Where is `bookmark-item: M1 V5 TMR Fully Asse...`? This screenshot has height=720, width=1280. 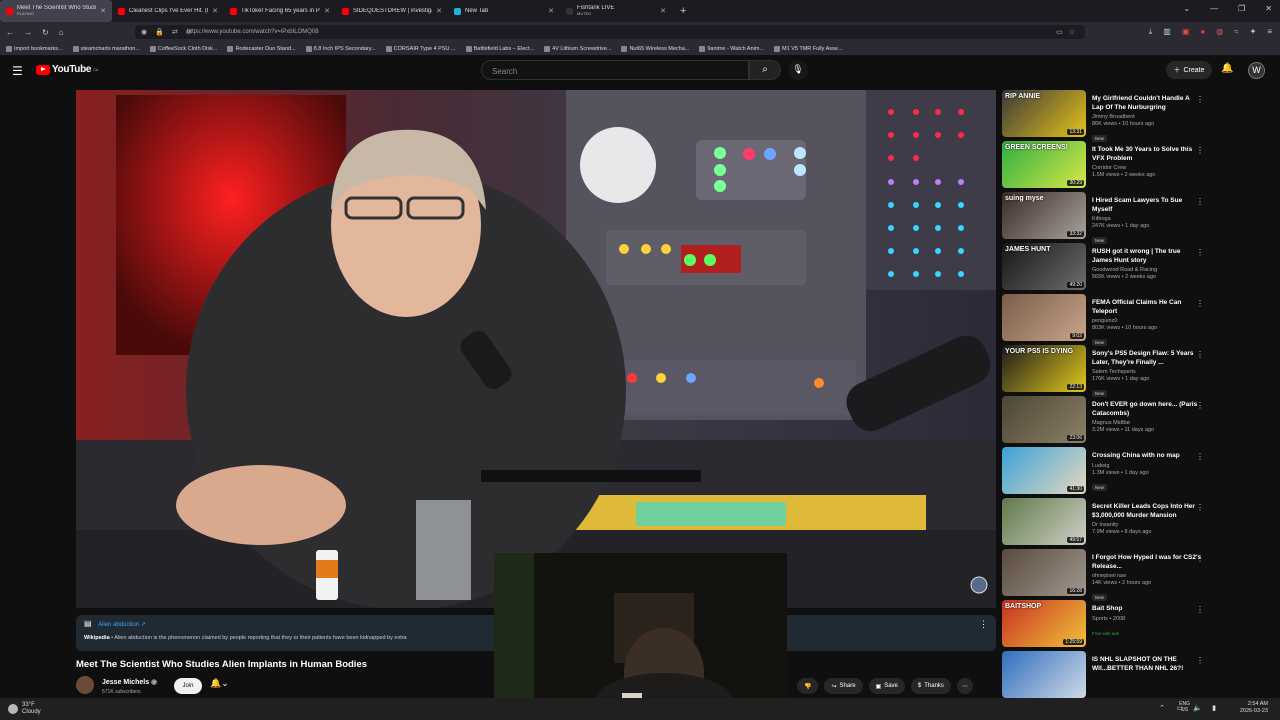
bookmark-item: M1 V5 TMR Fully Asse... is located at coordinates (808, 48).